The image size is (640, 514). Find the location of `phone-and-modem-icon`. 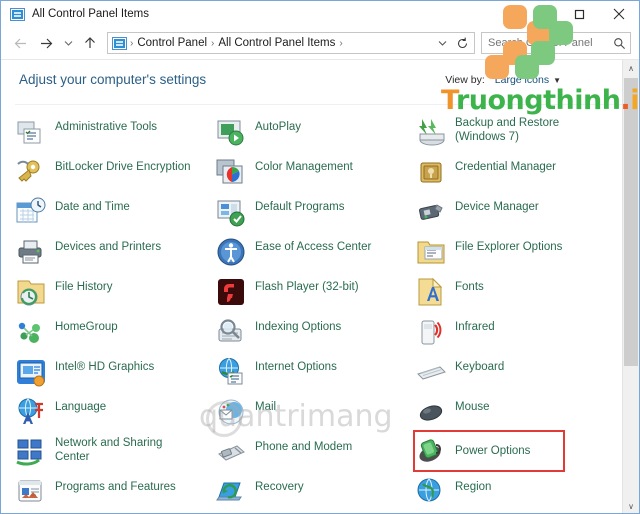

phone-and-modem-icon is located at coordinates (231, 452).